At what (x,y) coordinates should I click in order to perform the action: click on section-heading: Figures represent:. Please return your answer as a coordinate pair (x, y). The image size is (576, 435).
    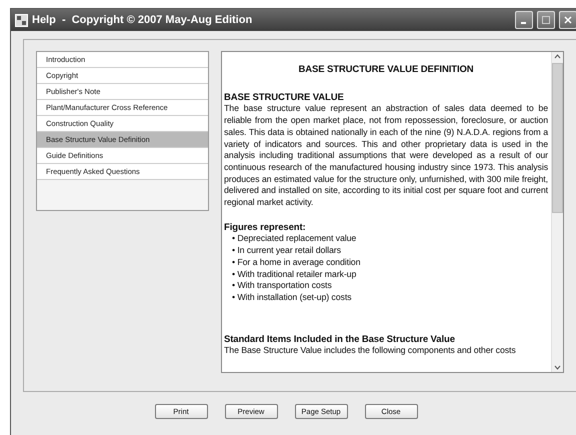
    Looking at the image, I should click on (265, 228).